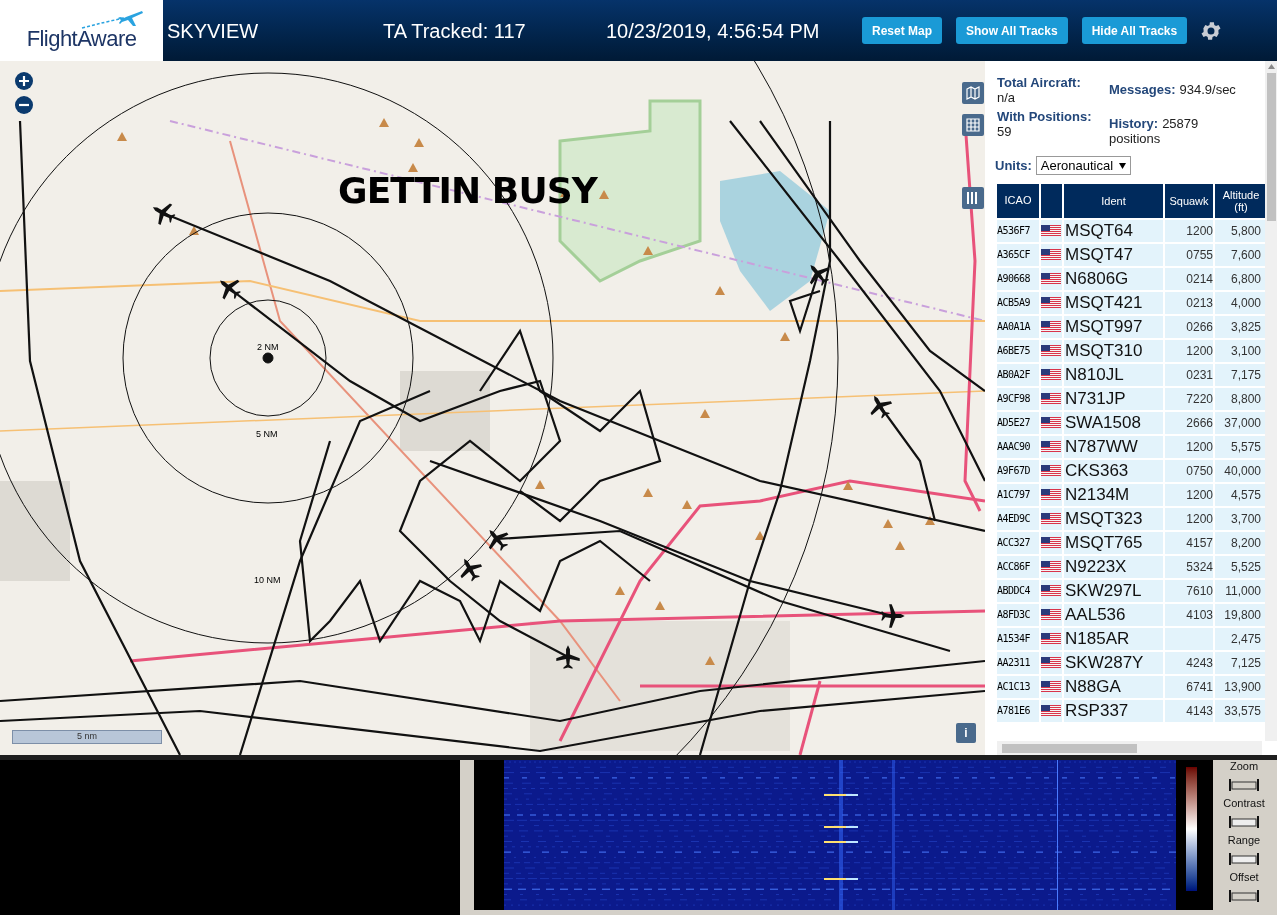 The height and width of the screenshot is (915, 1277). I want to click on table-cell: 5,525, so click(1240, 566).